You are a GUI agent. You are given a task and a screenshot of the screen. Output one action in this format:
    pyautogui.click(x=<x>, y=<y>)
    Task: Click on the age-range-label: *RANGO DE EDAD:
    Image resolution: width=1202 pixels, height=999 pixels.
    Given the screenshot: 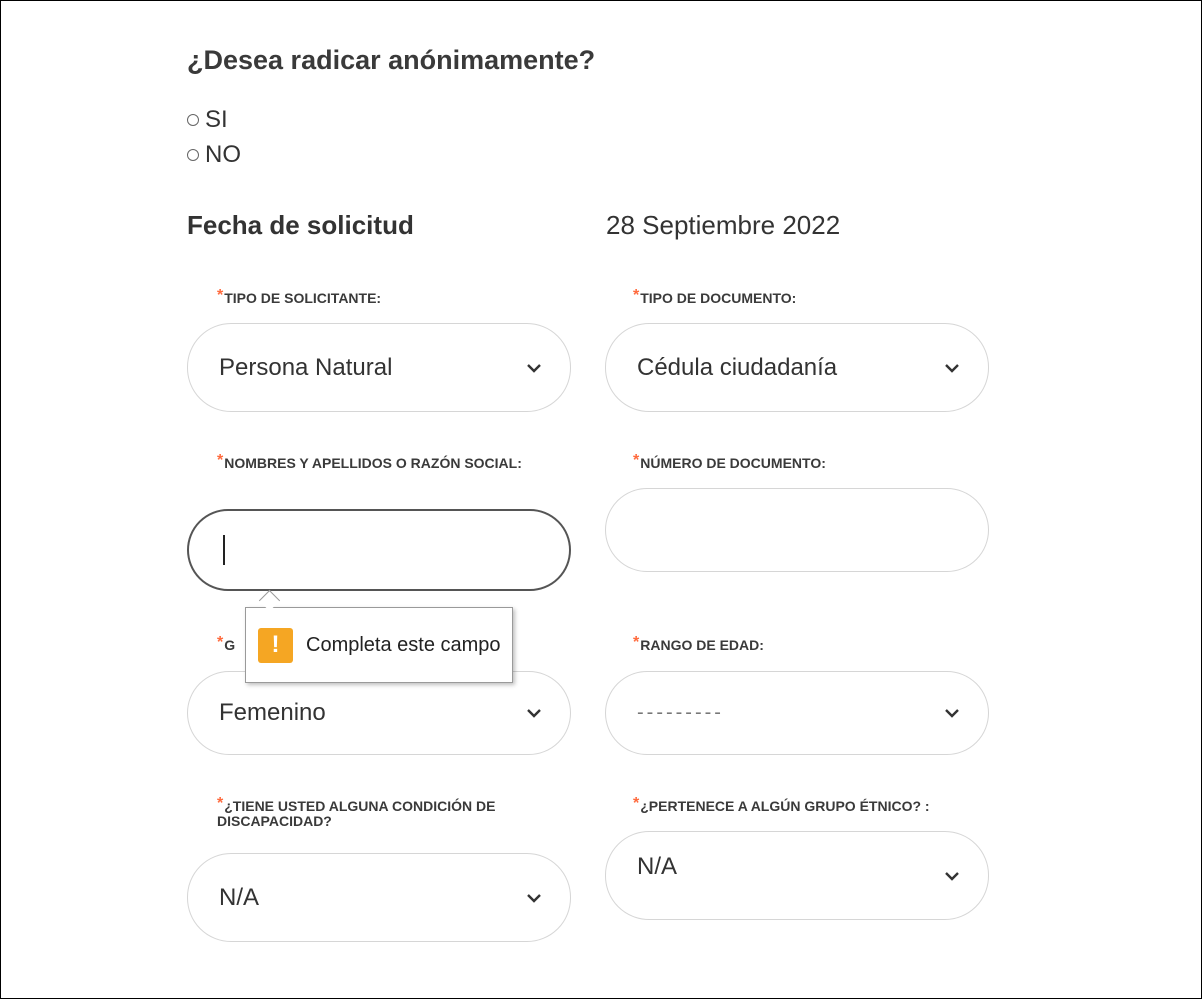 What is the action you would take?
    pyautogui.click(x=698, y=643)
    